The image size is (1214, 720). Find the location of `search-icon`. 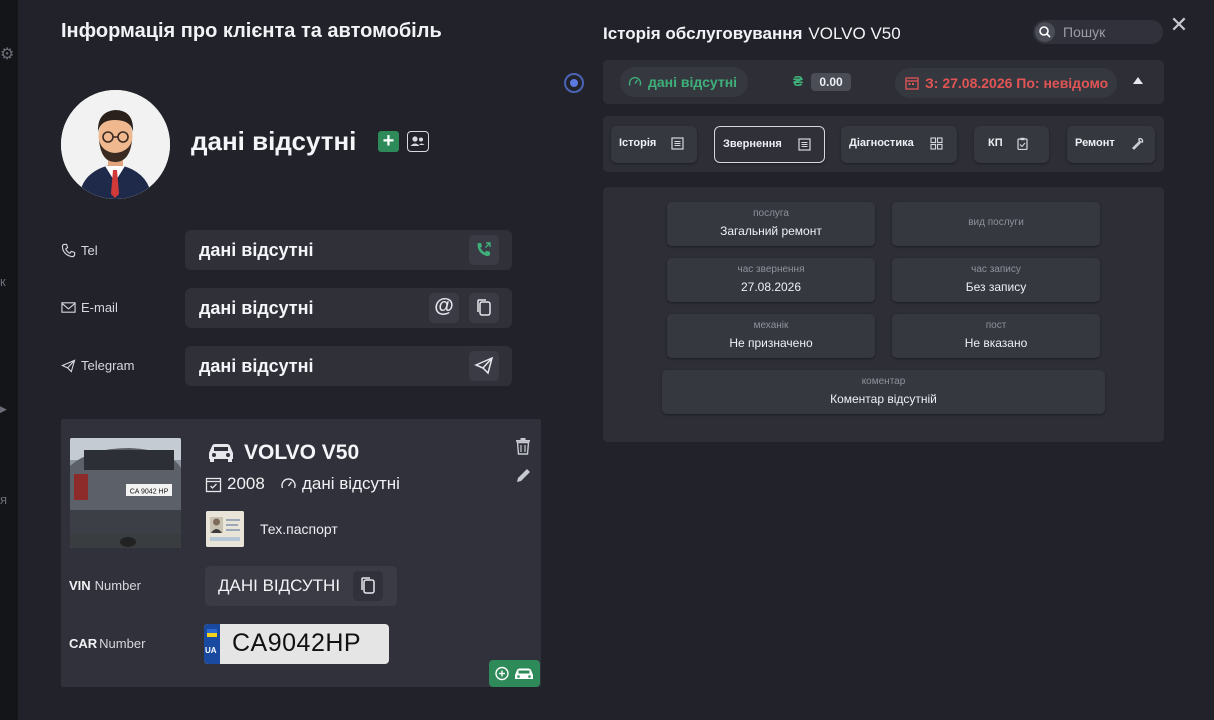

search-icon is located at coordinates (1045, 32).